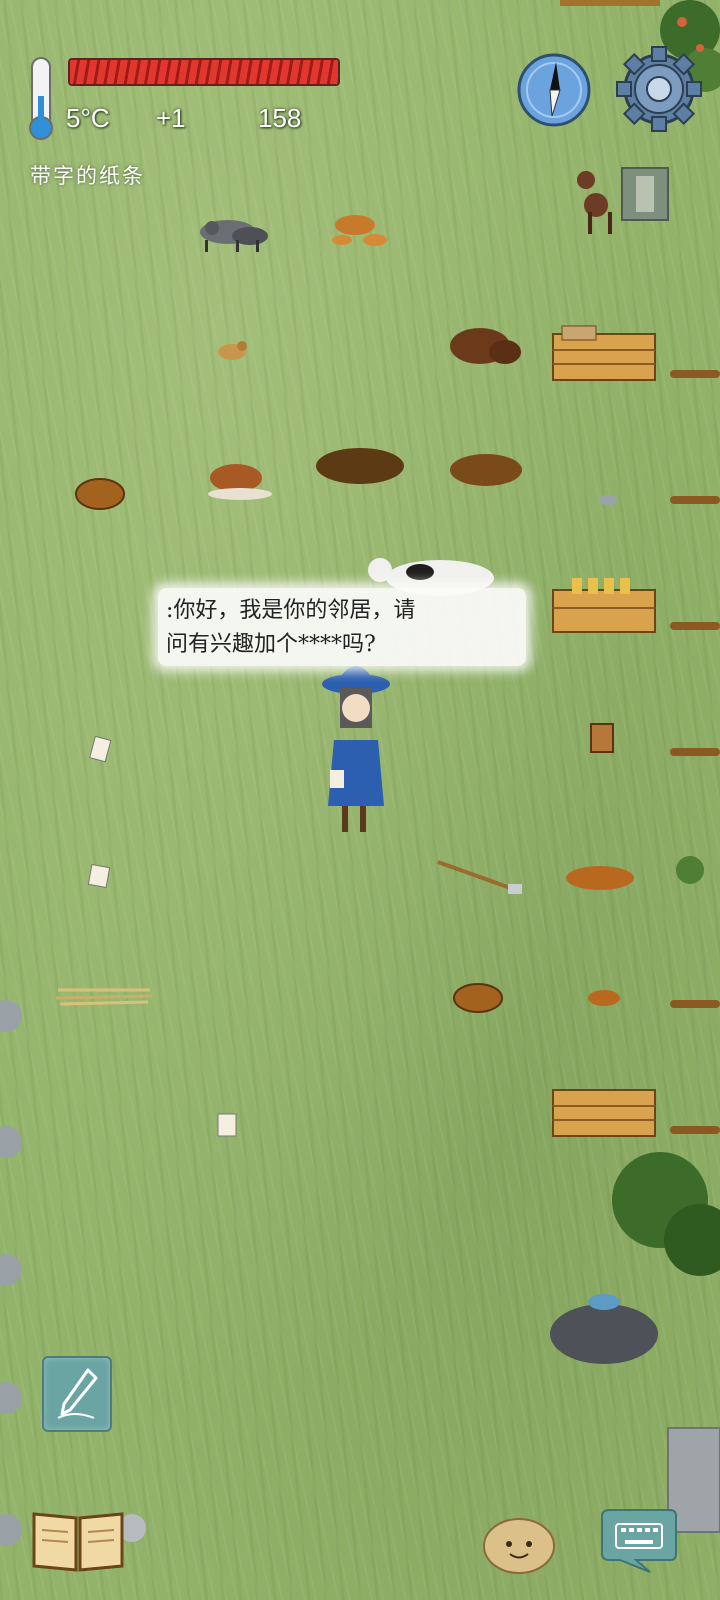 The width and height of the screenshot is (720, 1600). What do you see at coordinates (41, 99) in the screenshot?
I see `thermometer-icon` at bounding box center [41, 99].